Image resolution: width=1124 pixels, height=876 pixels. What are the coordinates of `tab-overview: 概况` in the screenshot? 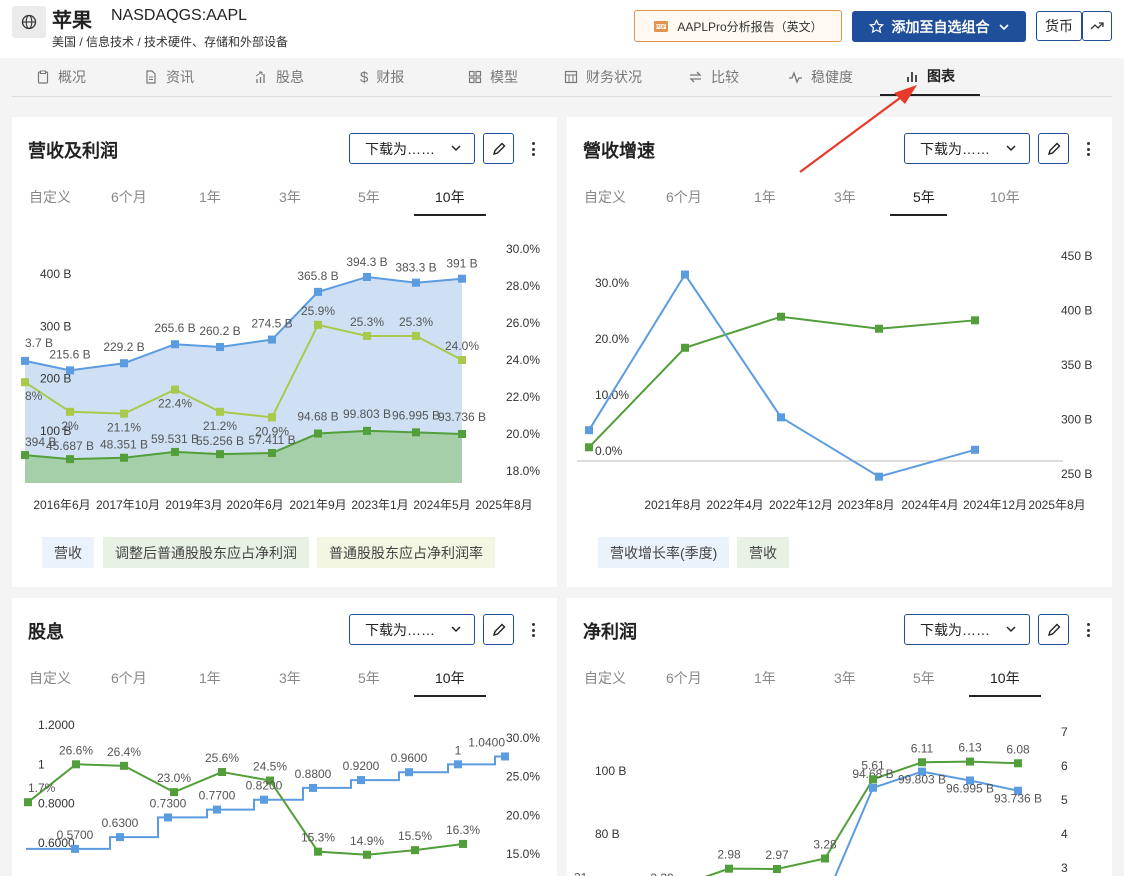 It's located at (61, 77).